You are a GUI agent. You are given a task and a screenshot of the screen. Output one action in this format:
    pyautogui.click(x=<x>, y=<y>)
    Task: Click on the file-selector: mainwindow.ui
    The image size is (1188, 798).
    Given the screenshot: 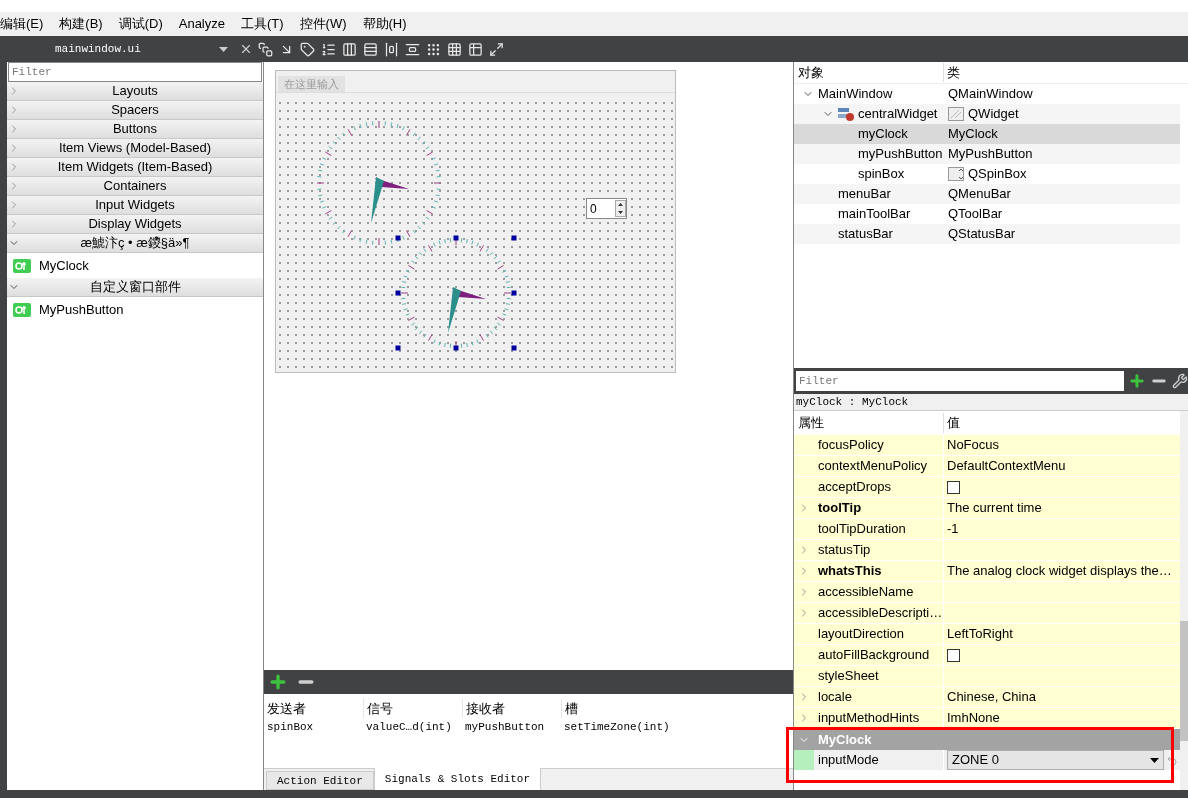 What is the action you would take?
    pyautogui.click(x=117, y=49)
    